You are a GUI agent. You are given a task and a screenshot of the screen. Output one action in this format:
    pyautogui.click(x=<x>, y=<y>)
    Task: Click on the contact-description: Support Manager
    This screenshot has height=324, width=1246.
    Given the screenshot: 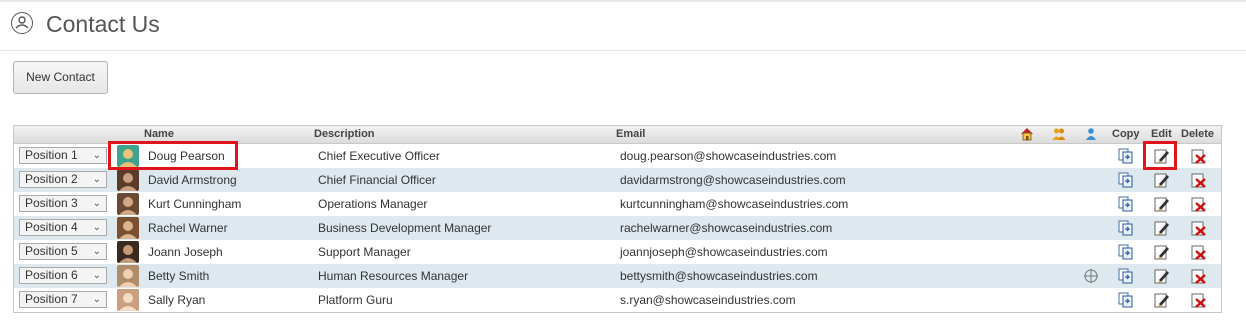 What is the action you would take?
    pyautogui.click(x=364, y=252)
    